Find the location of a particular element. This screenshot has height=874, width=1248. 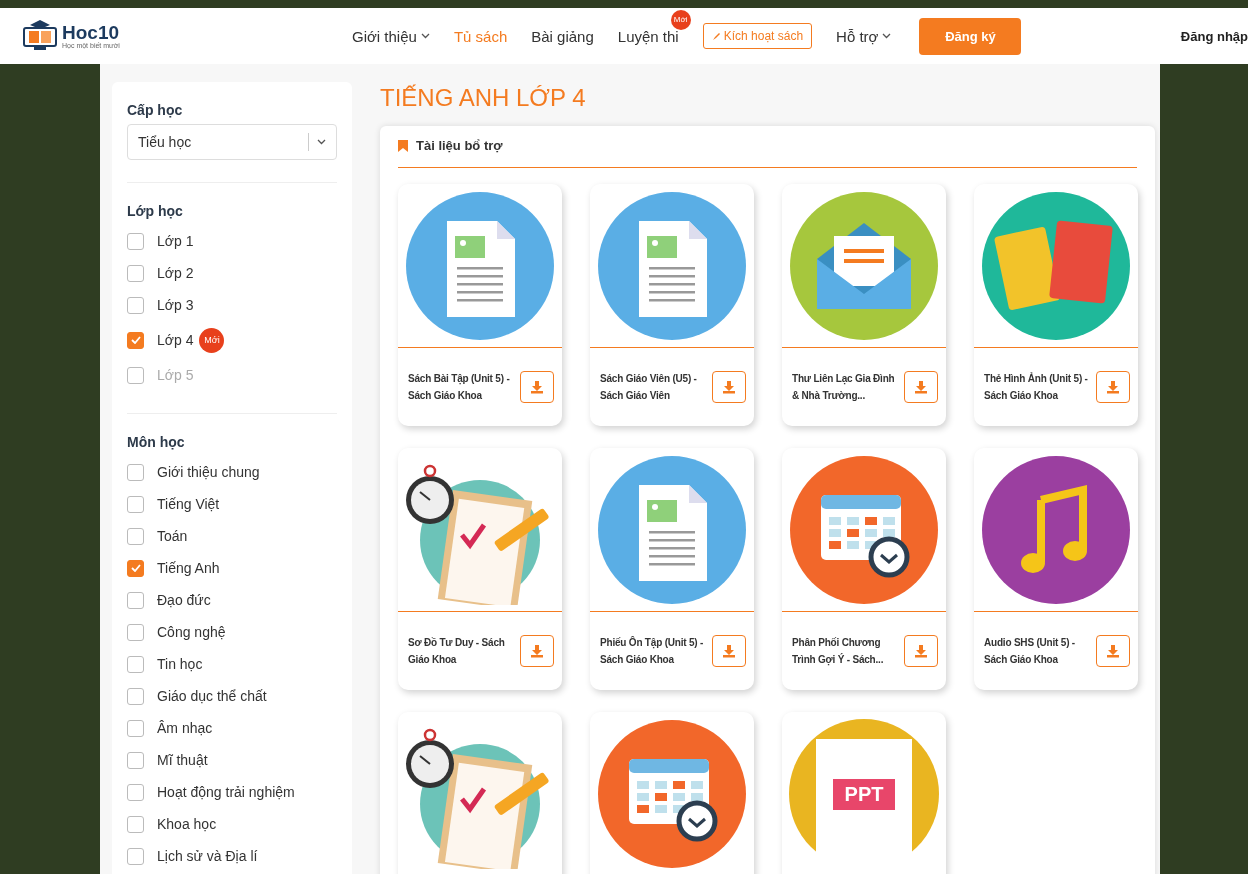

checkbox-label: Âm nhạc is located at coordinates (185, 728).